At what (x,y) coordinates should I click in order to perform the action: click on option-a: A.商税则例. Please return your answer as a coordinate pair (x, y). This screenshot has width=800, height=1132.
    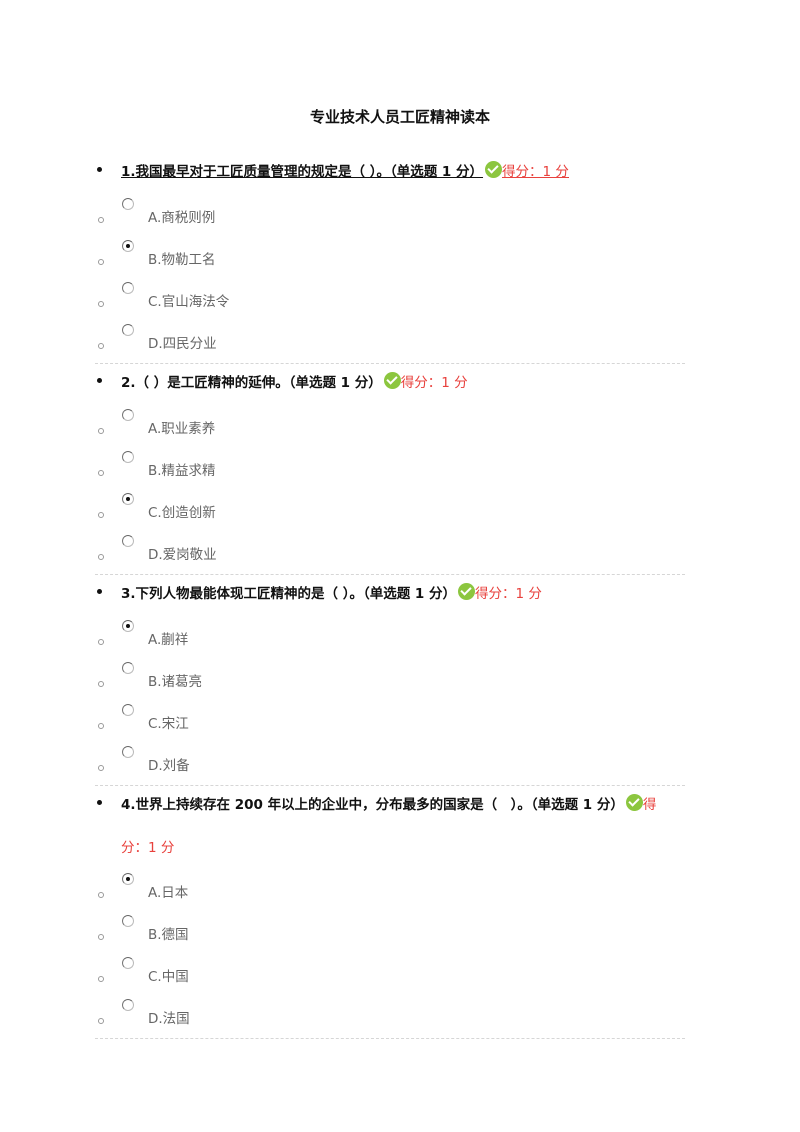
    Looking at the image, I should click on (390, 216).